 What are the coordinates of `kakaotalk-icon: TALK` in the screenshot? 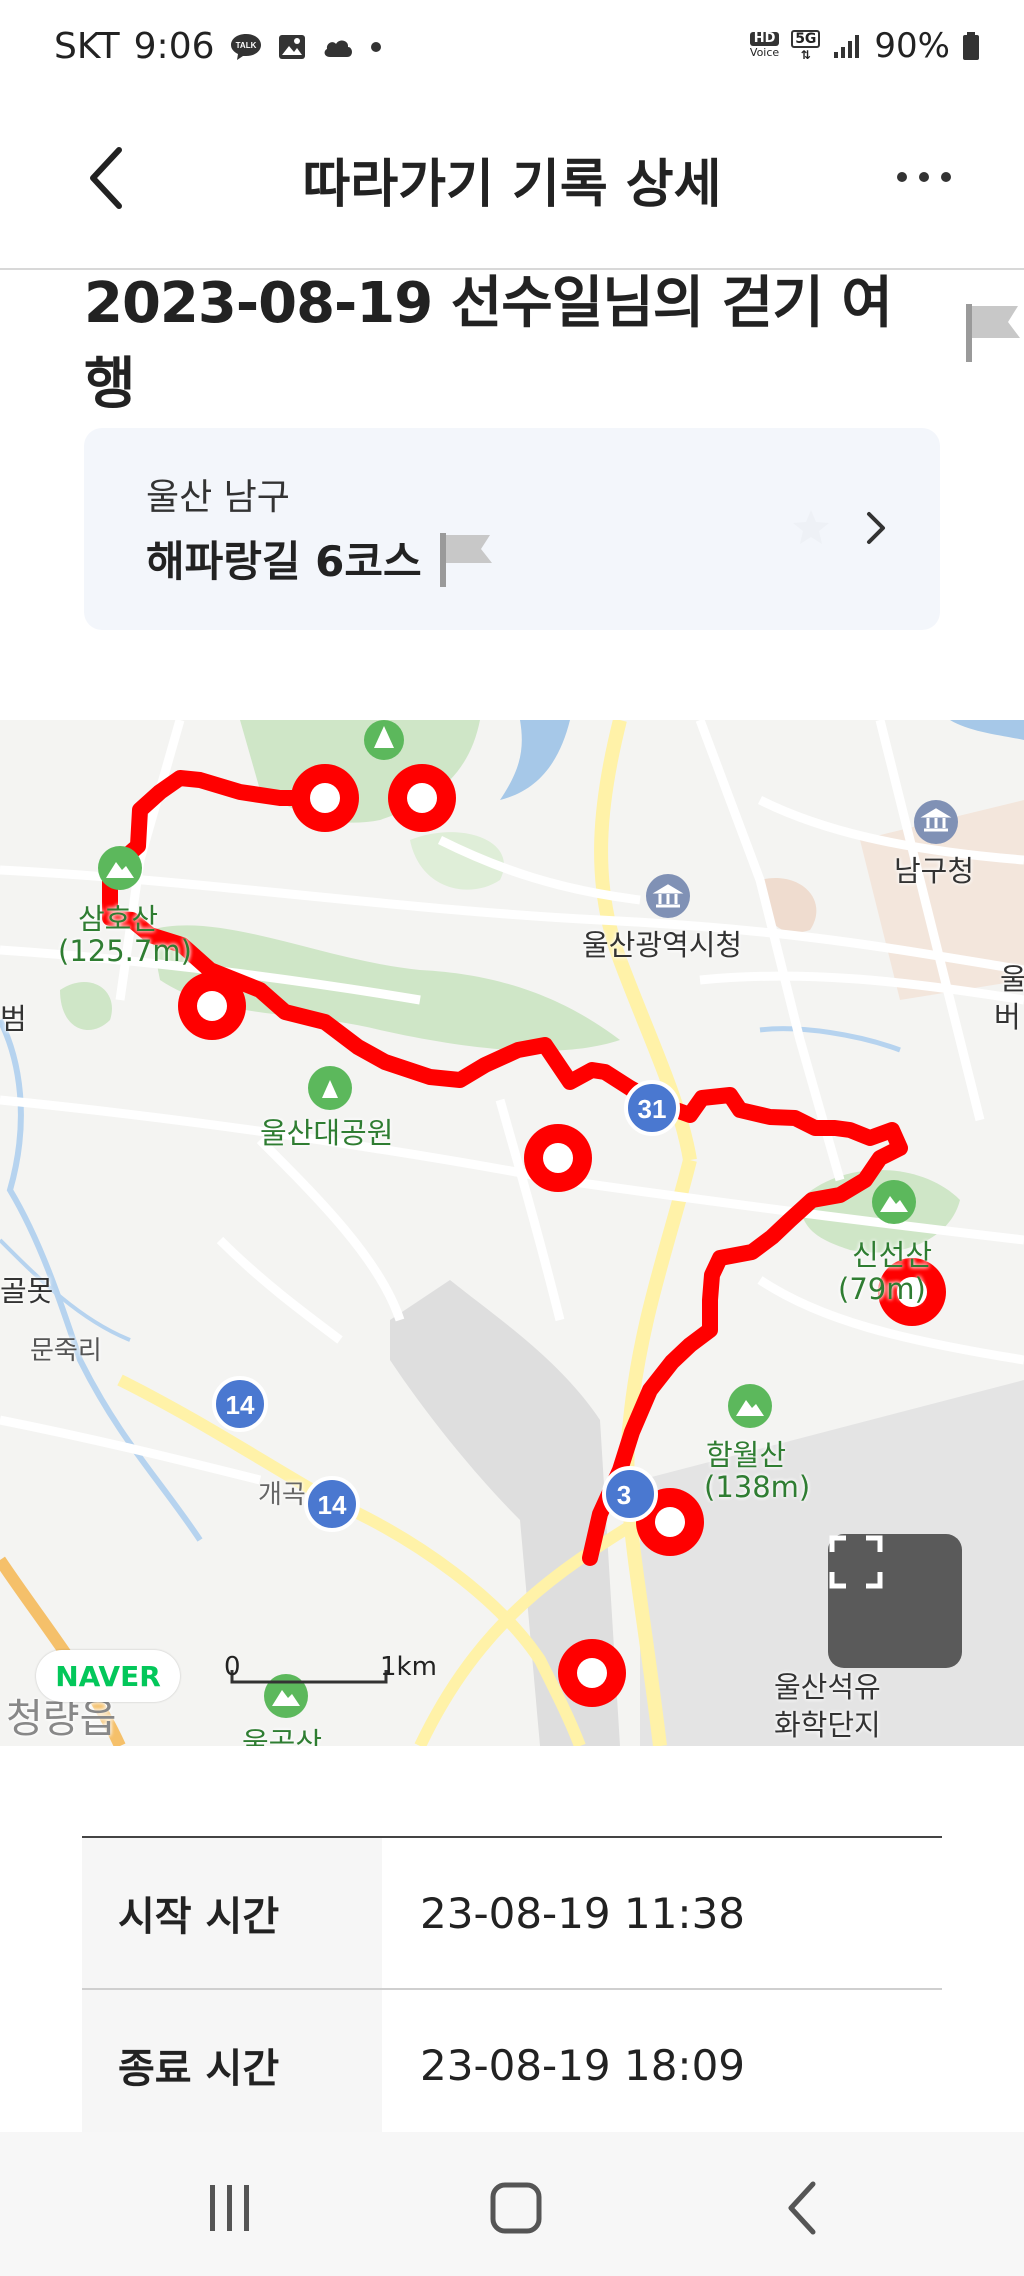 It's located at (246, 47).